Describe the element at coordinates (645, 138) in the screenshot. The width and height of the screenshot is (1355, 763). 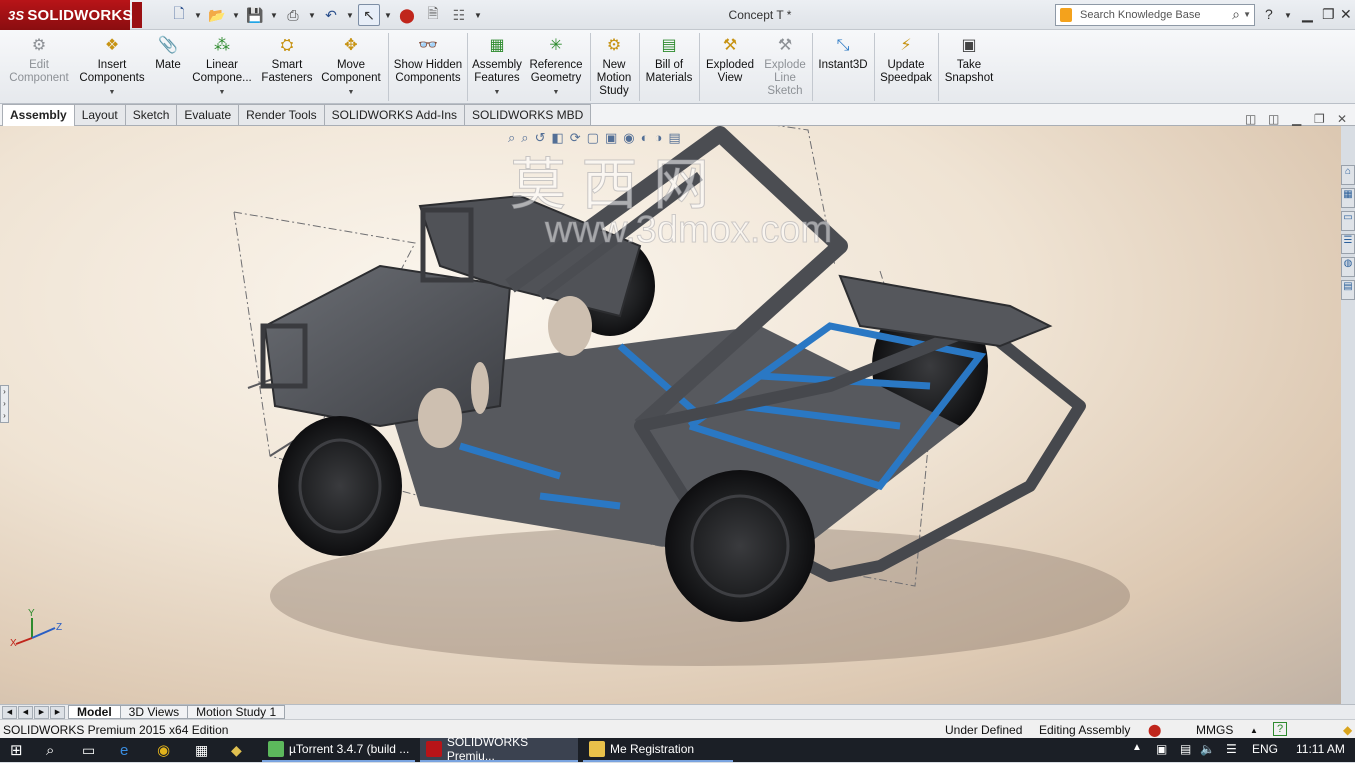
I see `edit-appearance-icon: ◐` at that location.